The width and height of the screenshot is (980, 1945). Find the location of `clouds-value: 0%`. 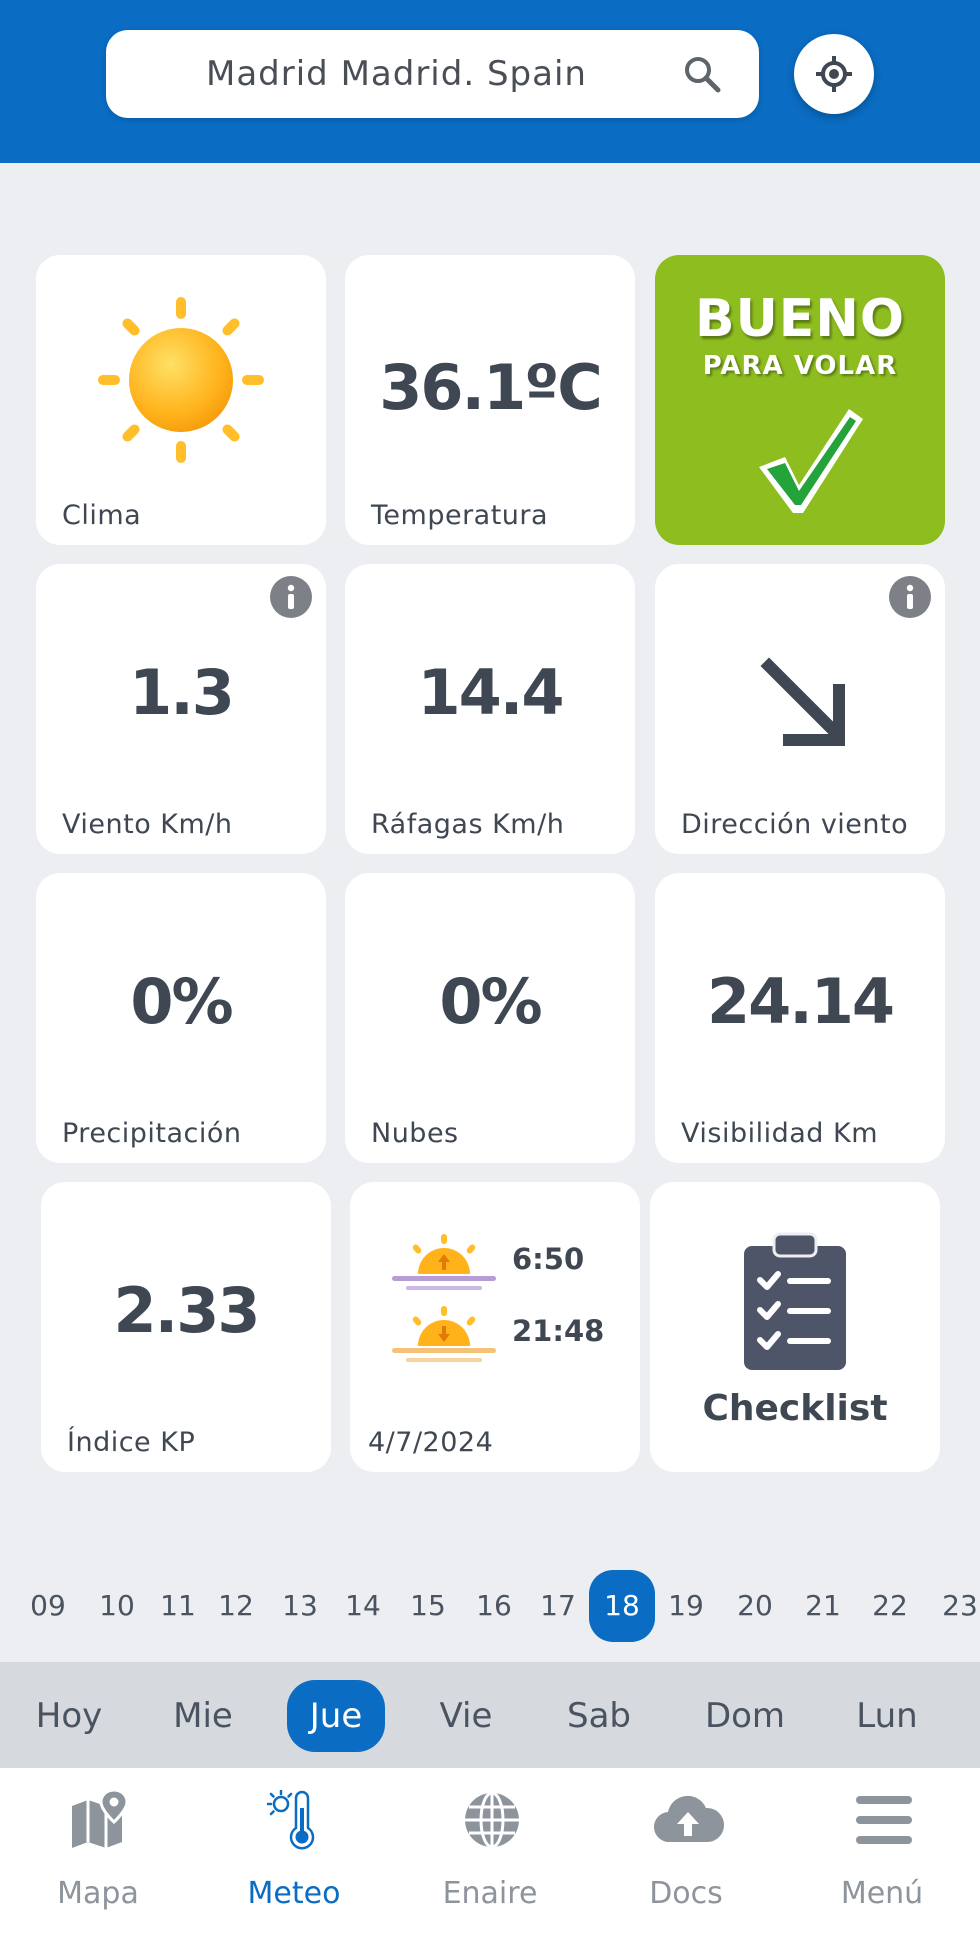

clouds-value: 0% is located at coordinates (490, 1001).